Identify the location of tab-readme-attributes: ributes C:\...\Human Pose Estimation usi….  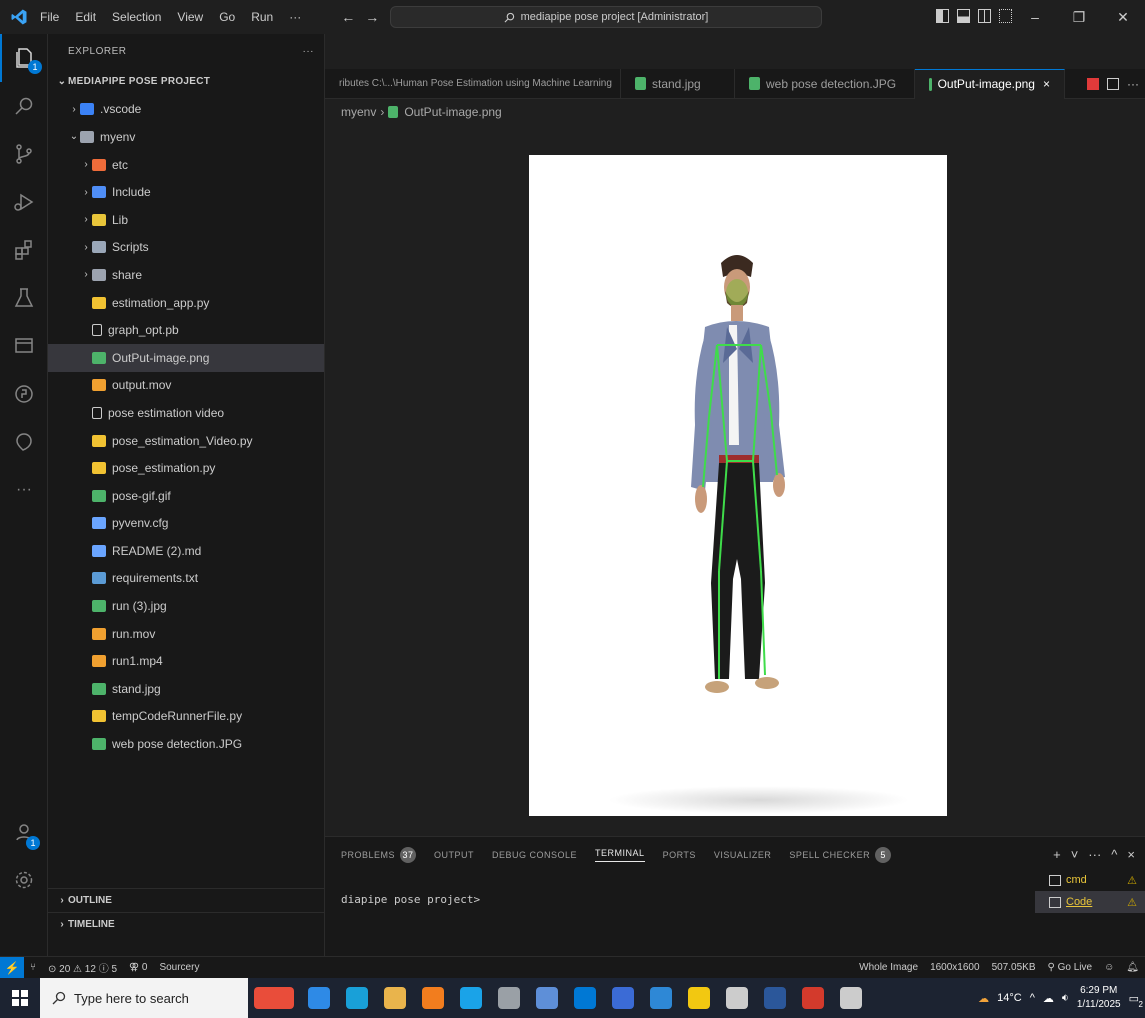
(473, 83).